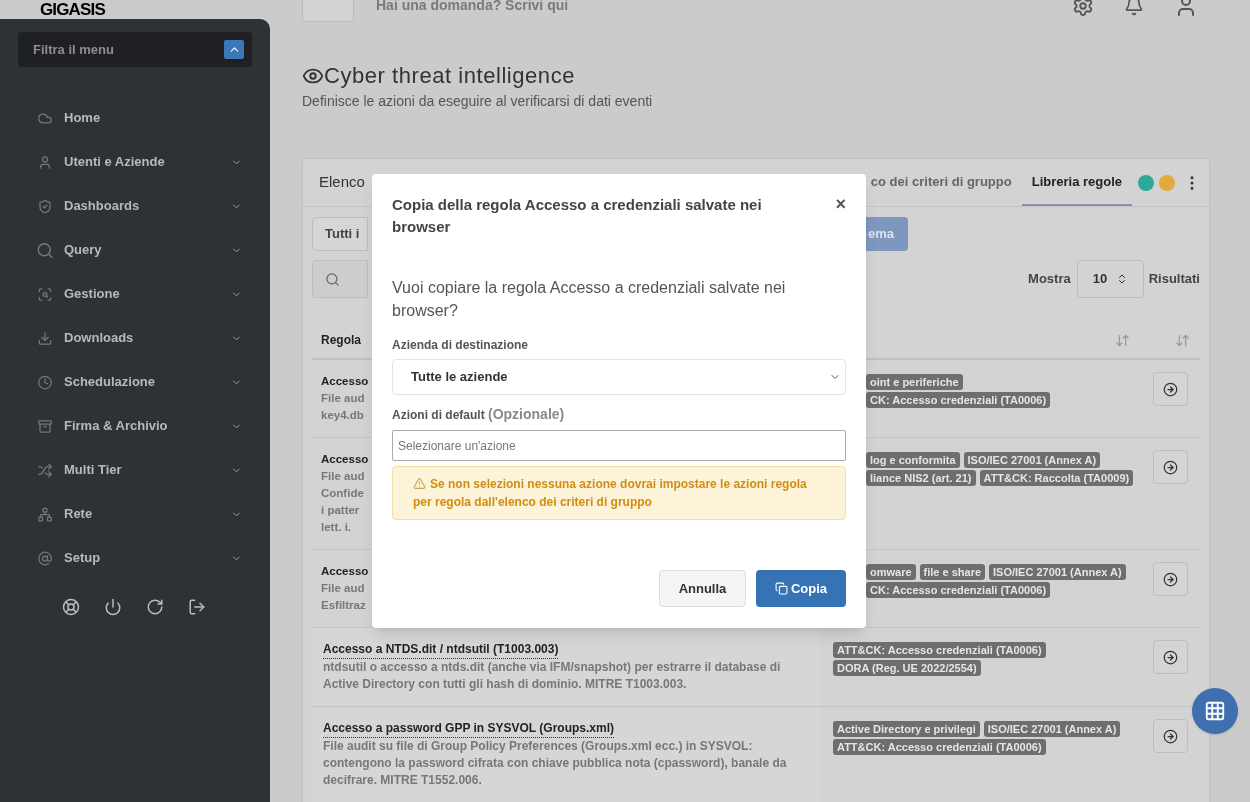 Image resolution: width=1250 pixels, height=802 pixels. Describe the element at coordinates (79, 514) in the screenshot. I see `menu-label: Rete` at that location.